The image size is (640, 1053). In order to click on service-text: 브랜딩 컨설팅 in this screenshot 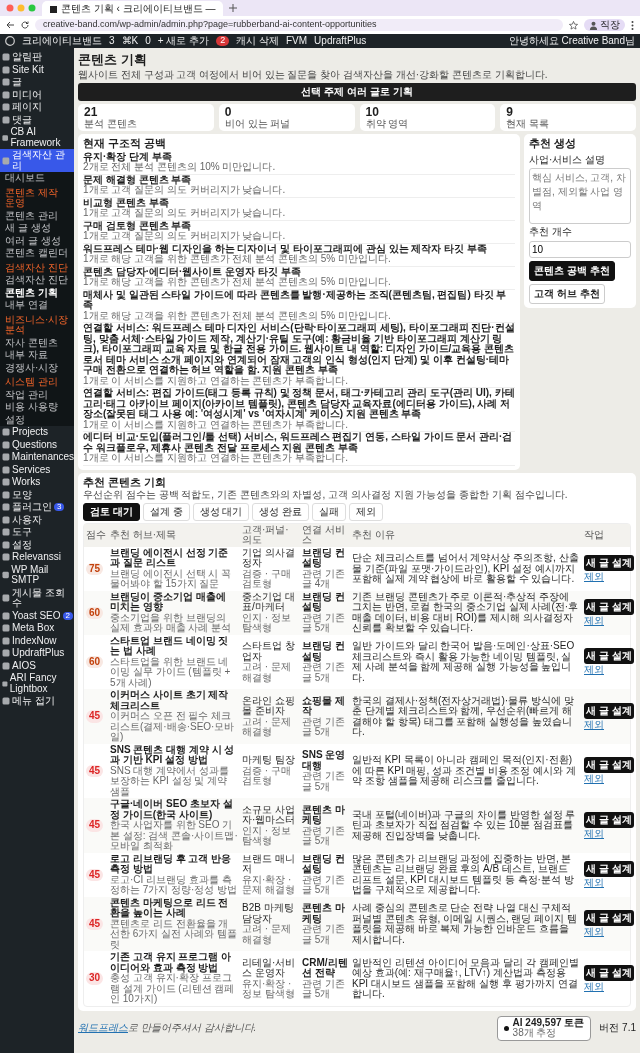, I will do `click(324, 864)`.